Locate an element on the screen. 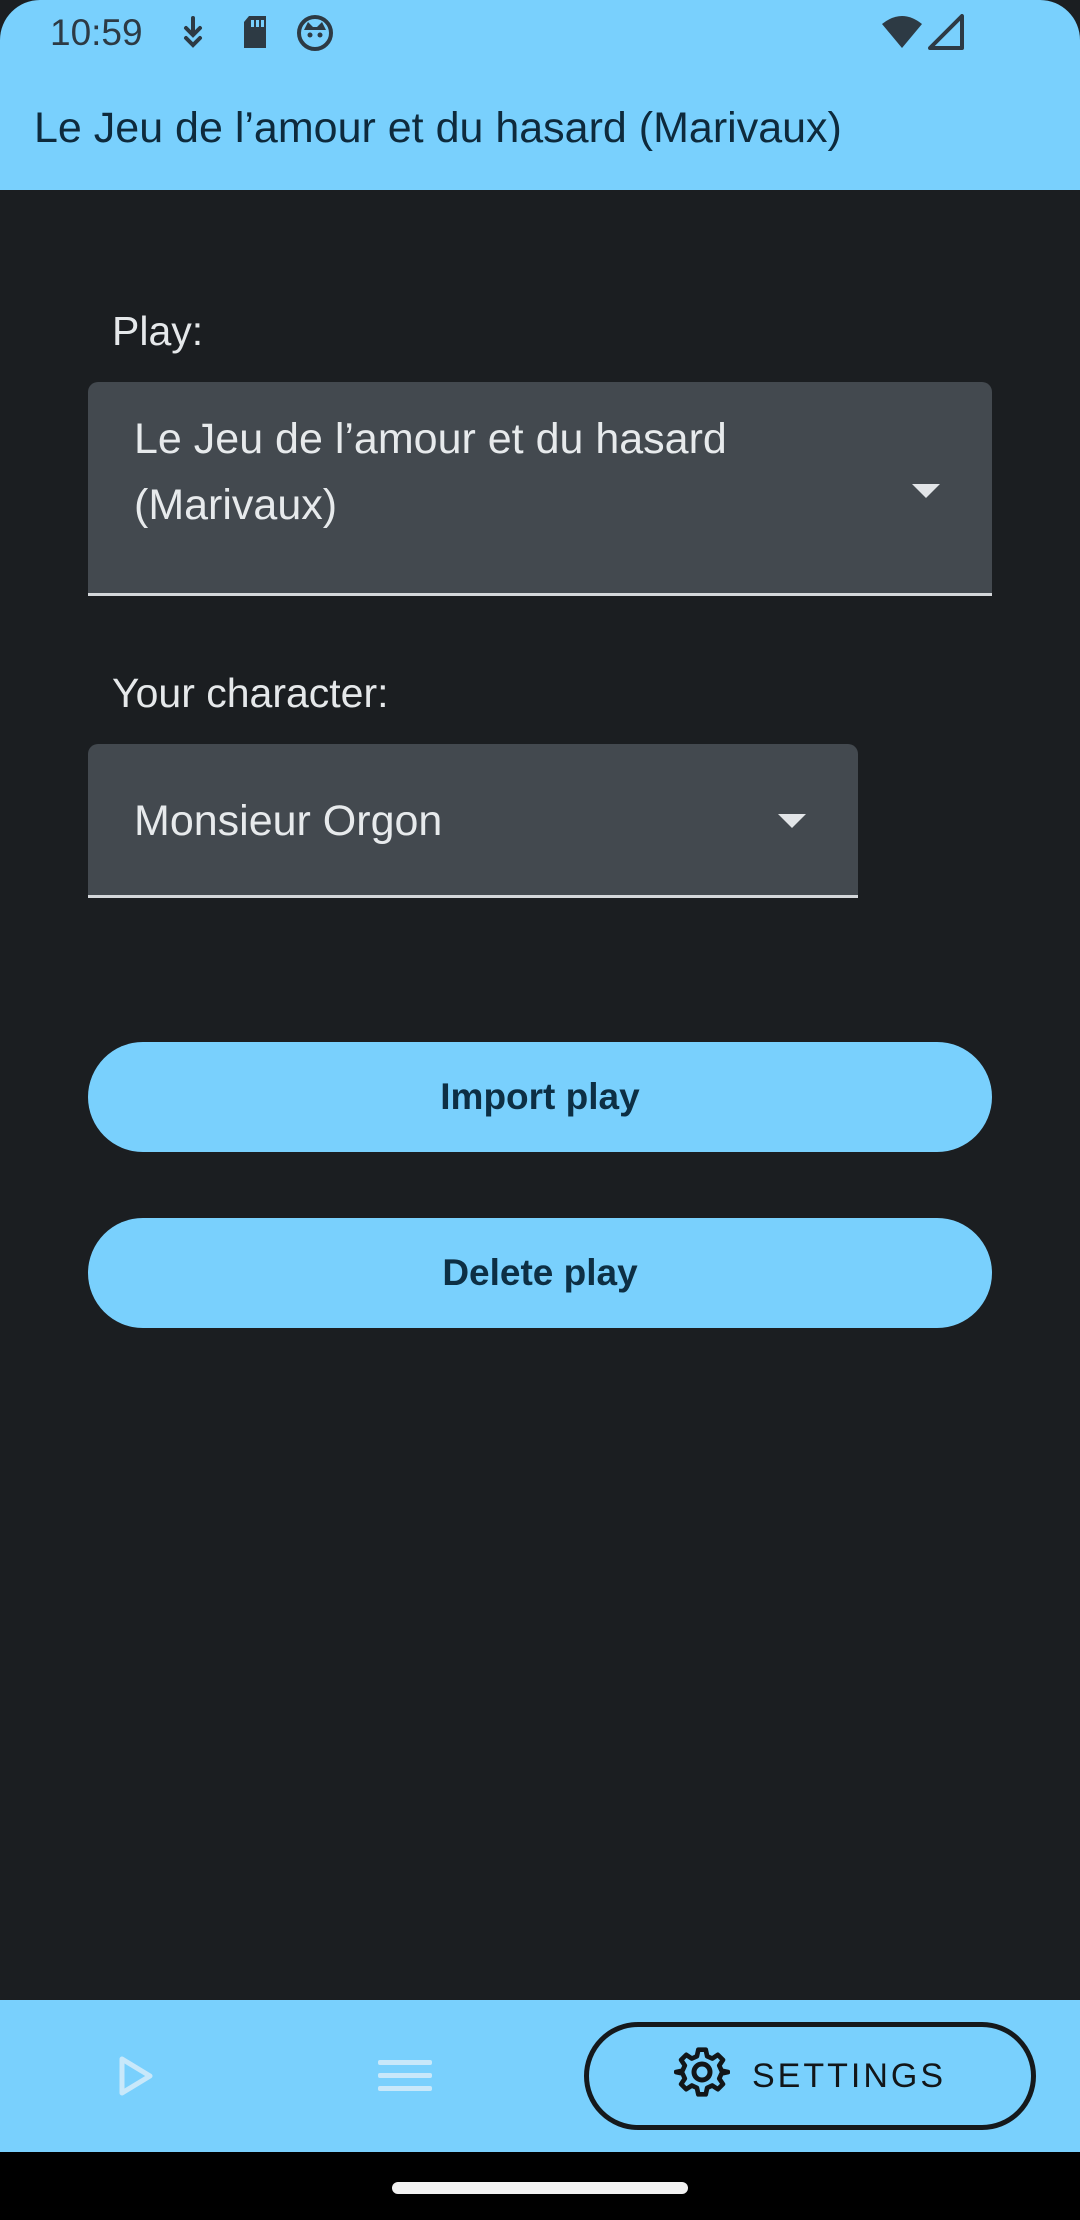  delete-play-label: Delete play is located at coordinates (540, 1272).